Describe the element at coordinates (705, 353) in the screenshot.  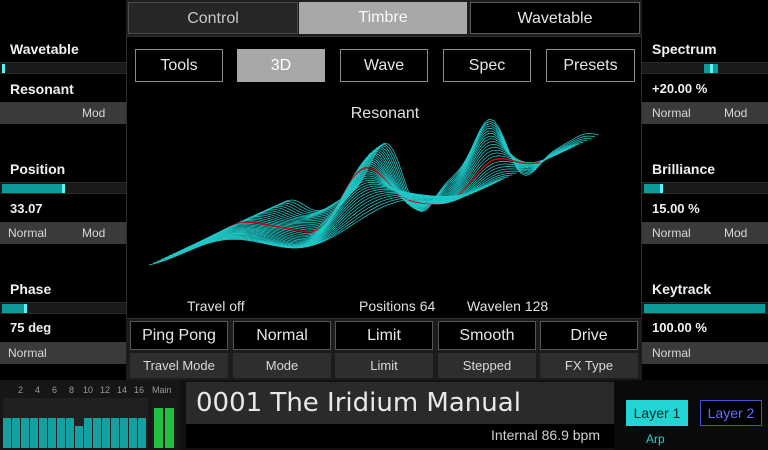
I see `keytrack-mode-row: Normal` at that location.